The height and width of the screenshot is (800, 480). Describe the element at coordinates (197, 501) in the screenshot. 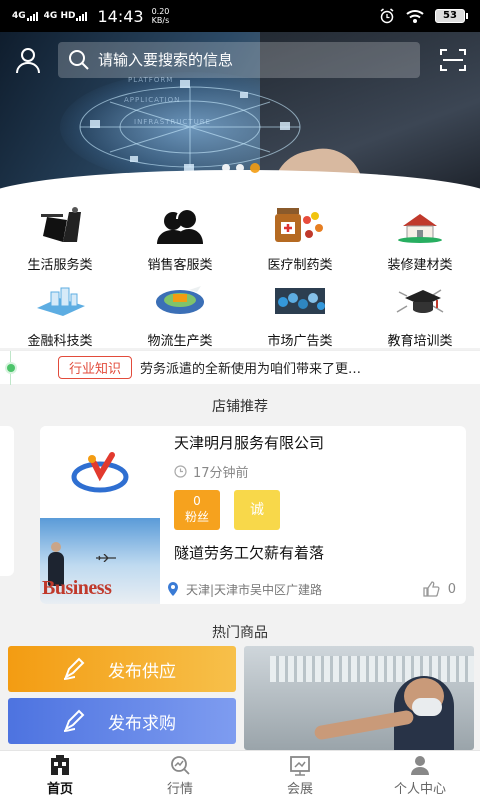

I see `fans-count: 0` at that location.